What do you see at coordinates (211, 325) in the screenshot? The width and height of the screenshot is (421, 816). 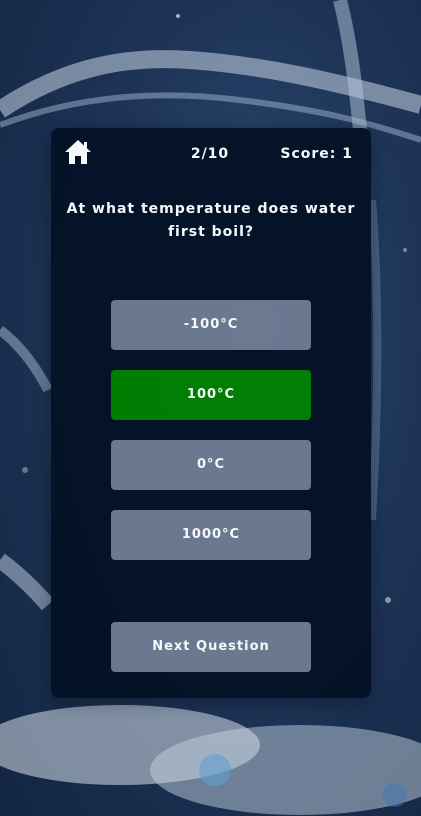 I see `answer-button: -100°C` at bounding box center [211, 325].